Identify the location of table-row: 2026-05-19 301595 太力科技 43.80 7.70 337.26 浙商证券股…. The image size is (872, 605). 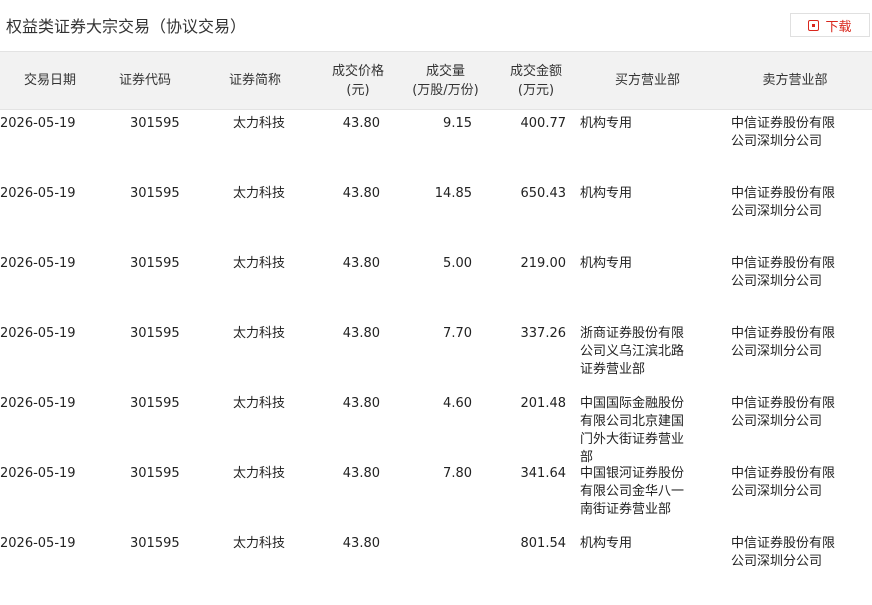
(436, 360).